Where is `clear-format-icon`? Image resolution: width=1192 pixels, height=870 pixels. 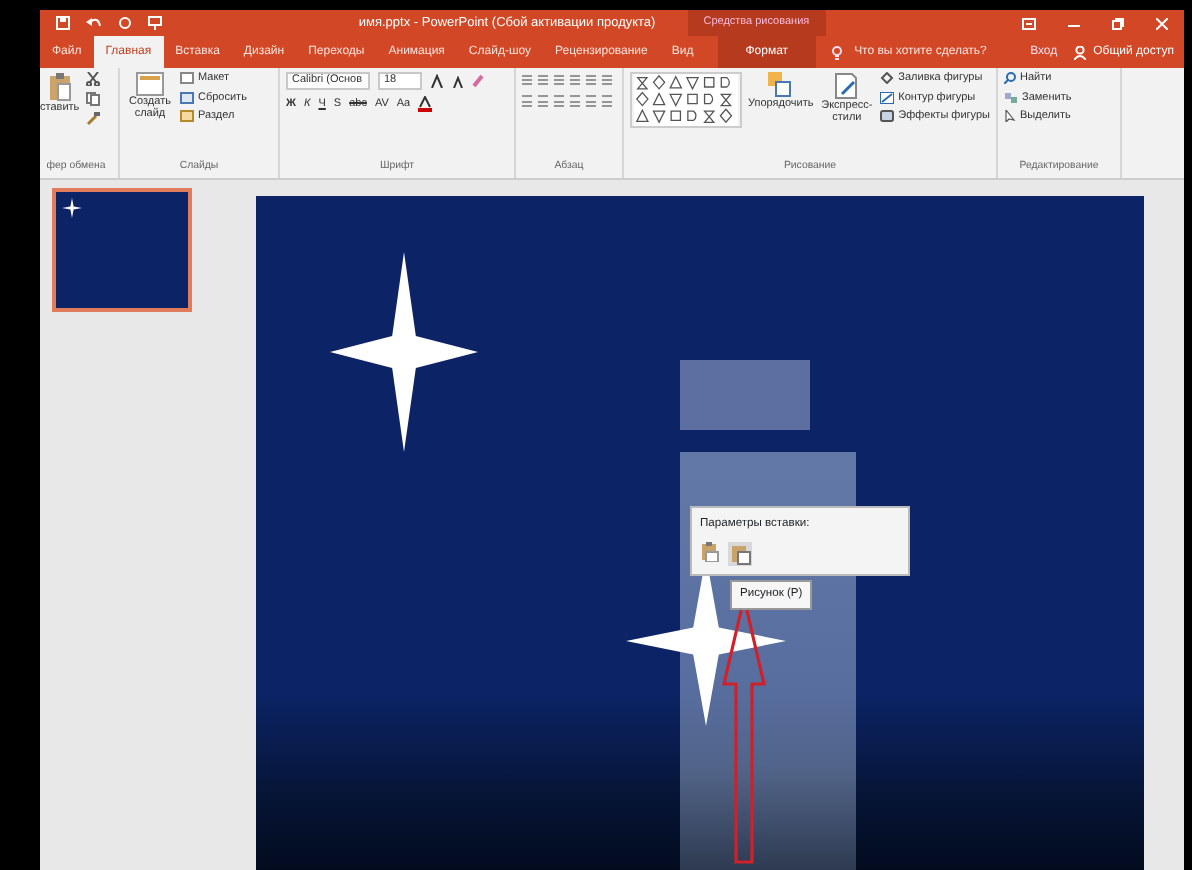 clear-format-icon is located at coordinates (479, 81).